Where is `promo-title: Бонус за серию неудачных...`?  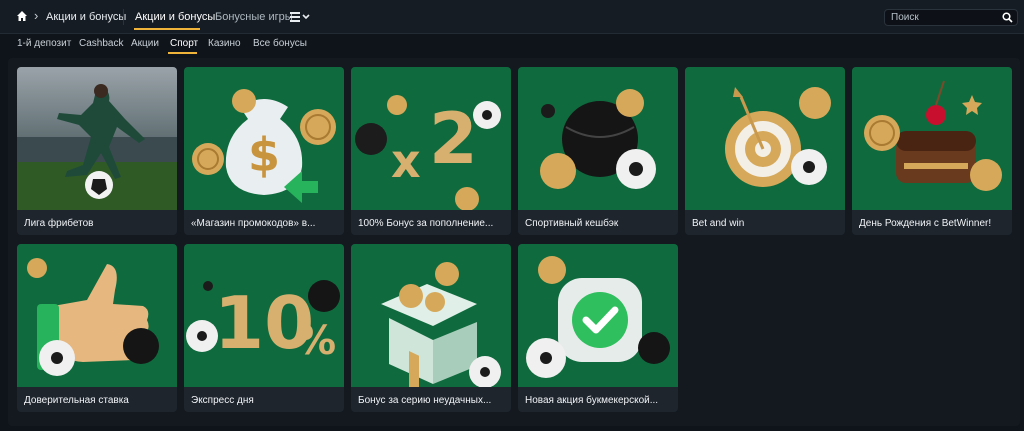 promo-title: Бонус за серию неудачных... is located at coordinates (425, 400).